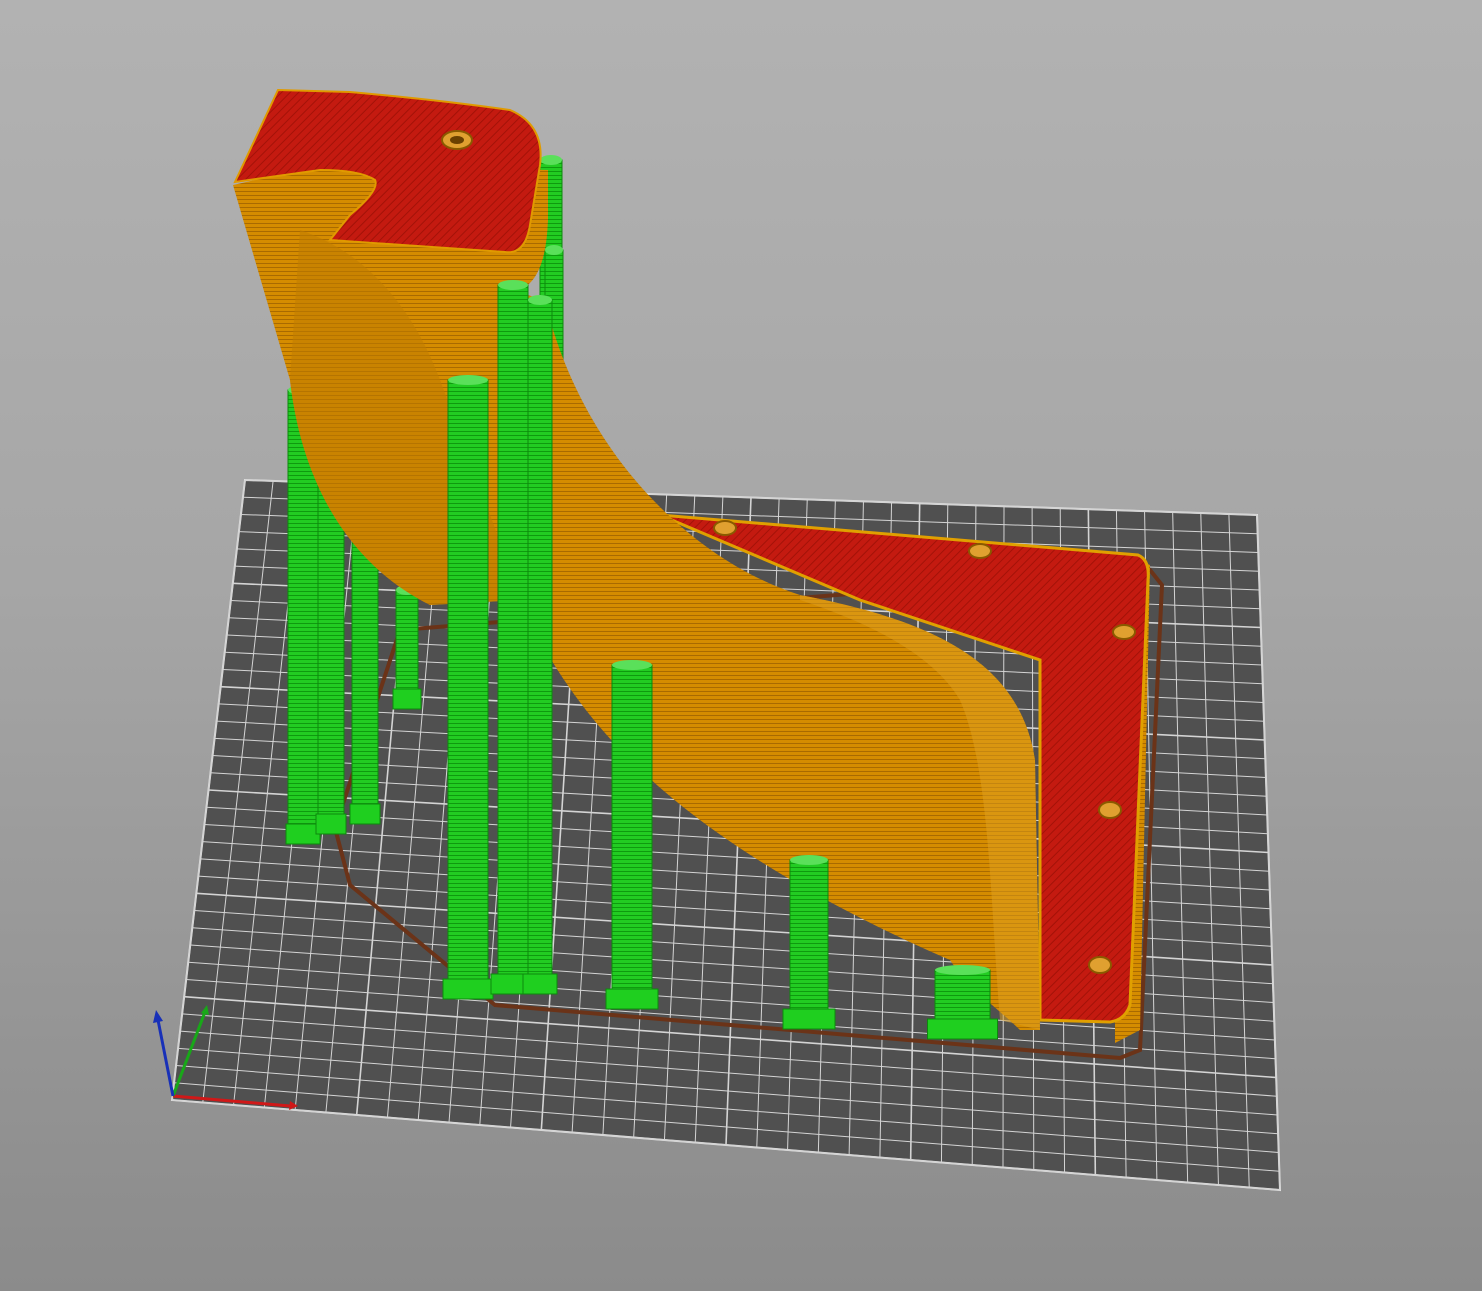  Describe the element at coordinates (457, 140) in the screenshot. I see `screw-hole-center` at that location.